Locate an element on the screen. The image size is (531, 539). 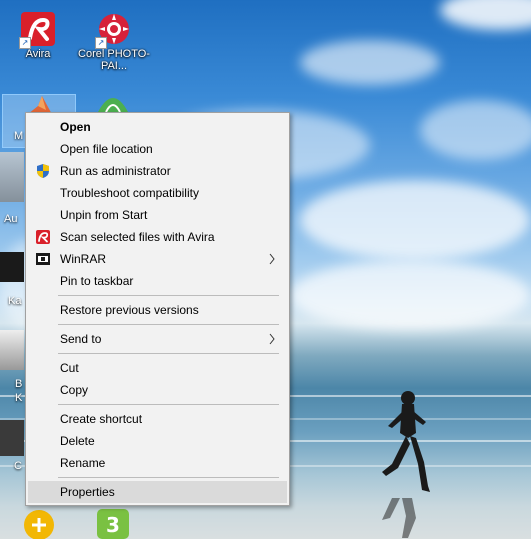
menu-item-label: Copy is located at coordinates (74, 390).